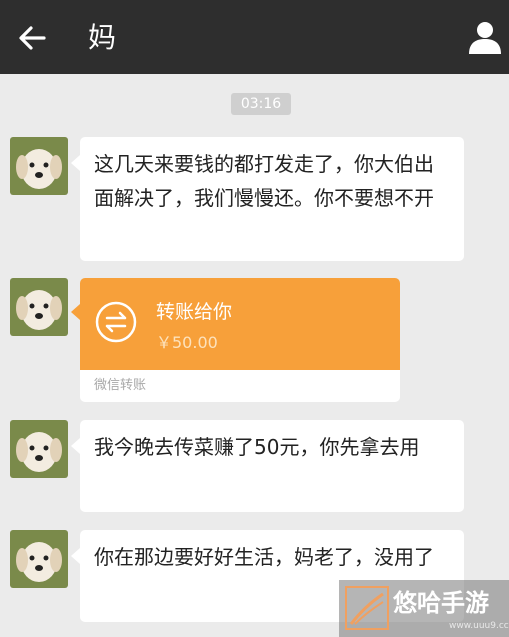 Image resolution: width=509 pixels, height=637 pixels. What do you see at coordinates (194, 312) in the screenshot?
I see `transfer-title: 转账给你` at bounding box center [194, 312].